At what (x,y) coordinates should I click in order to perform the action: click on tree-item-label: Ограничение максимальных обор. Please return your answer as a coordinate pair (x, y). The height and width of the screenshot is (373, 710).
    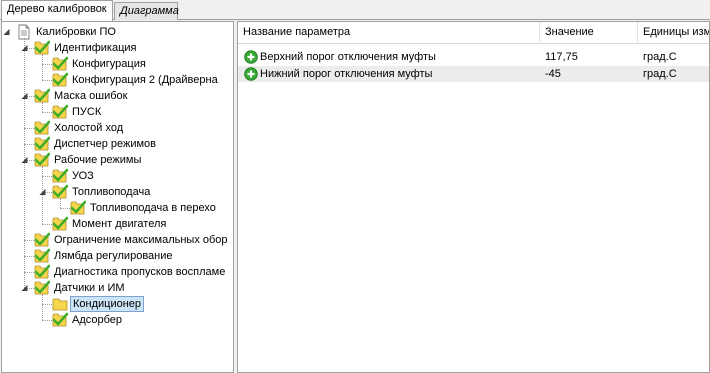
    Looking at the image, I should click on (141, 240).